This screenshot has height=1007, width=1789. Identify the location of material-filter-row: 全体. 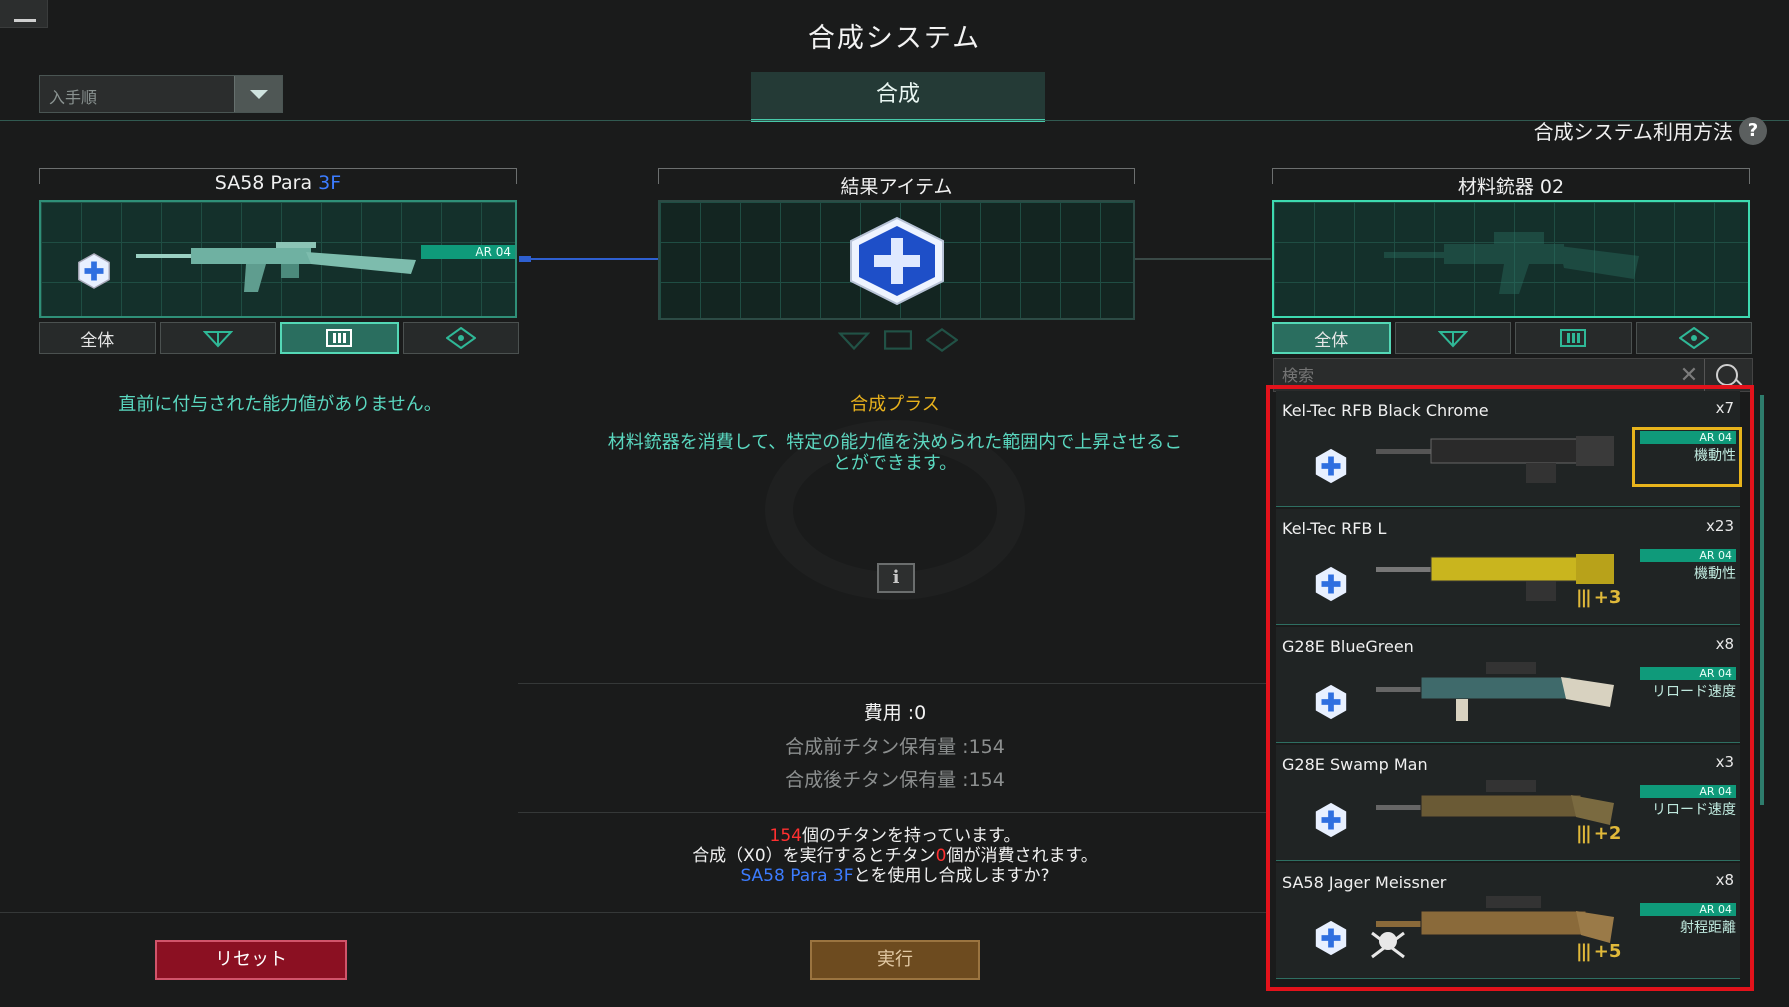
(1512, 338).